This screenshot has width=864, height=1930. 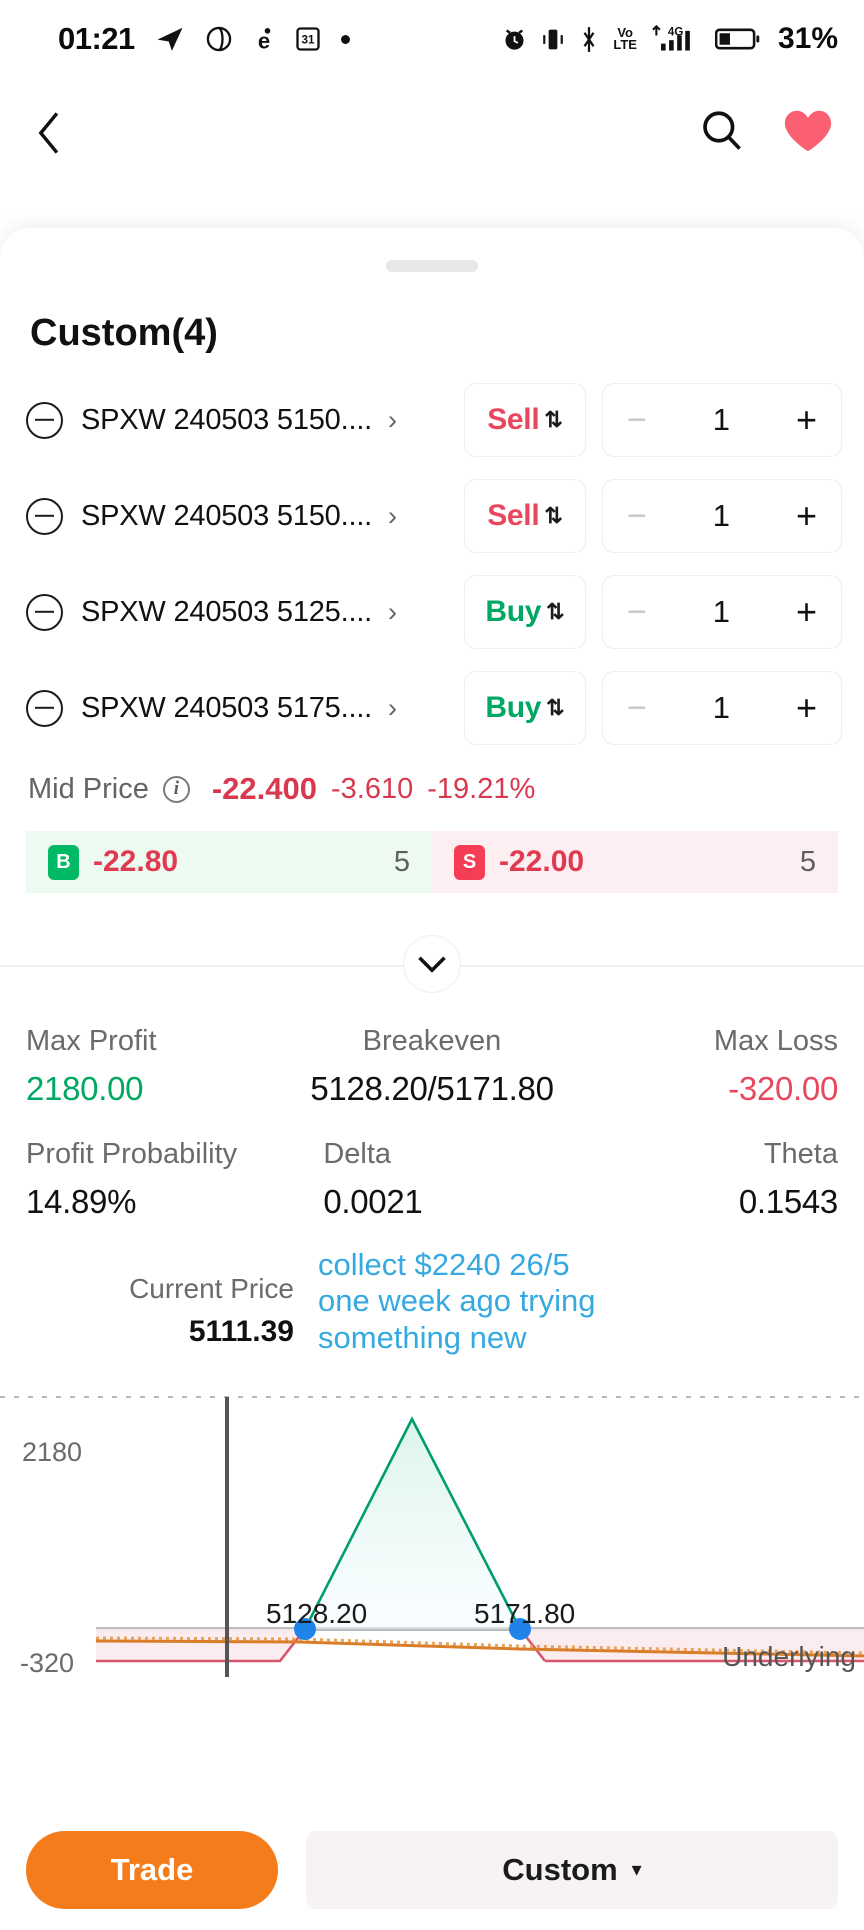 I want to click on ask-price: -22.00, so click(x=542, y=861).